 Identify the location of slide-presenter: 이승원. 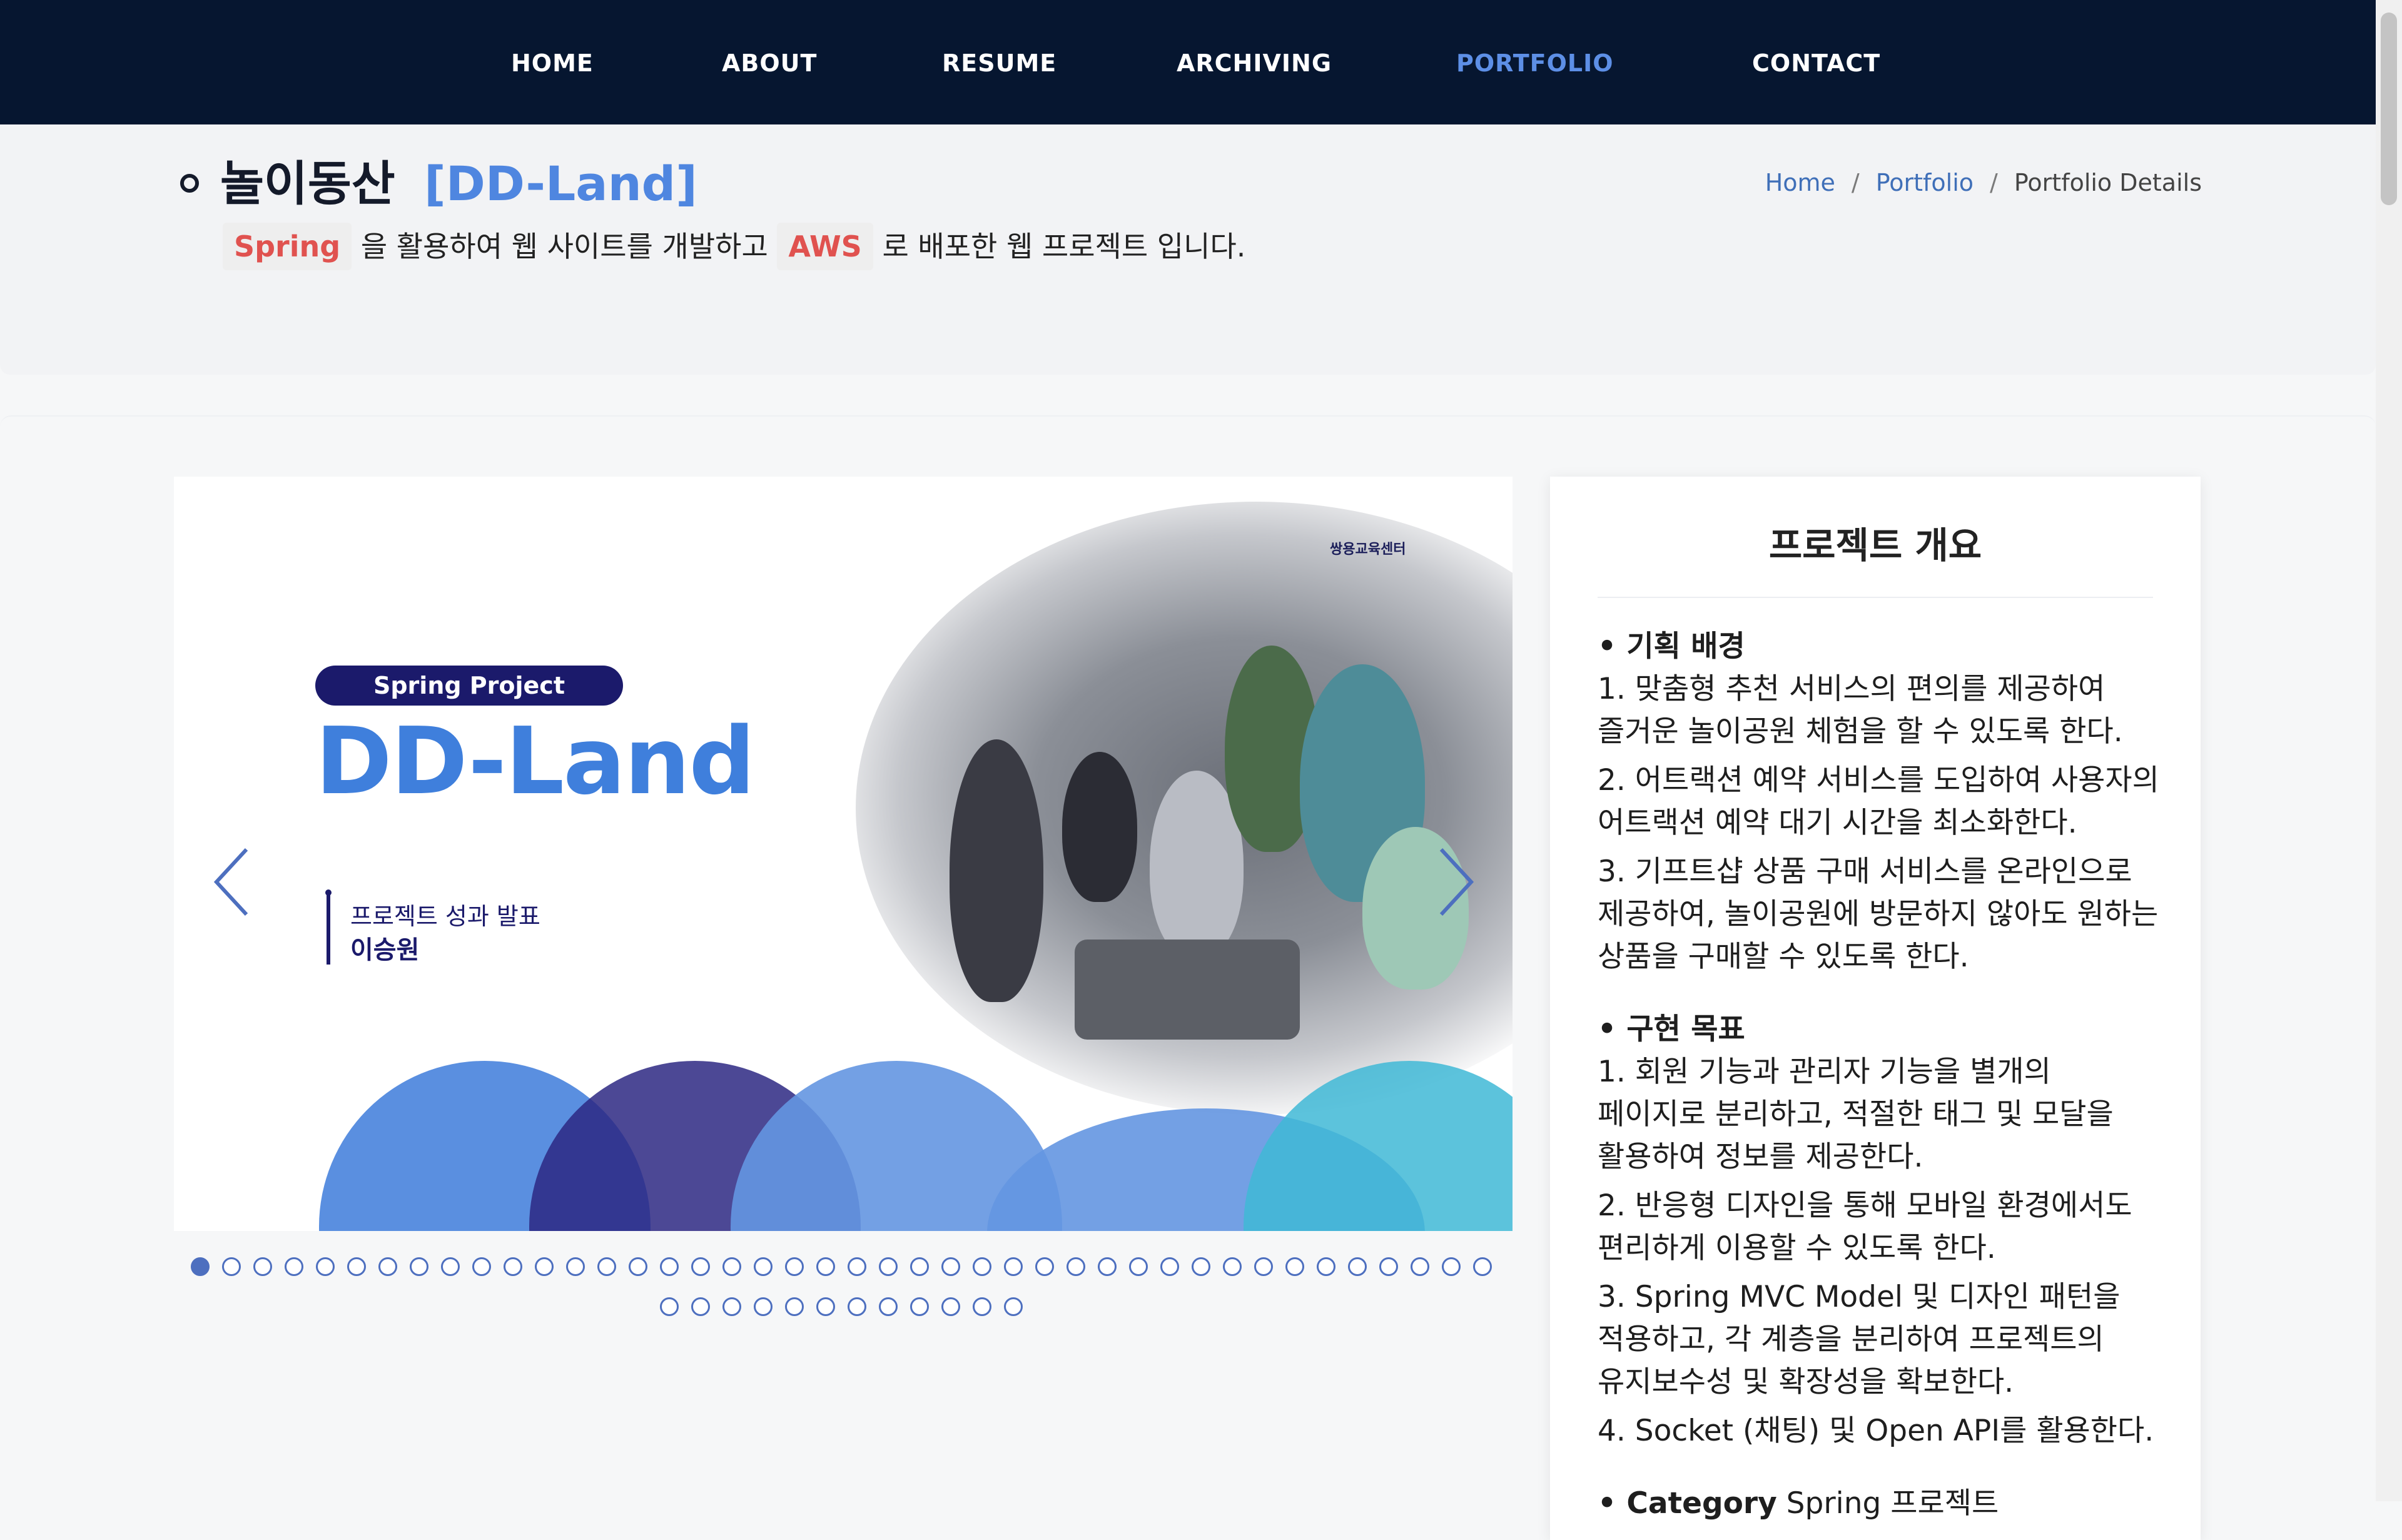
(385, 950).